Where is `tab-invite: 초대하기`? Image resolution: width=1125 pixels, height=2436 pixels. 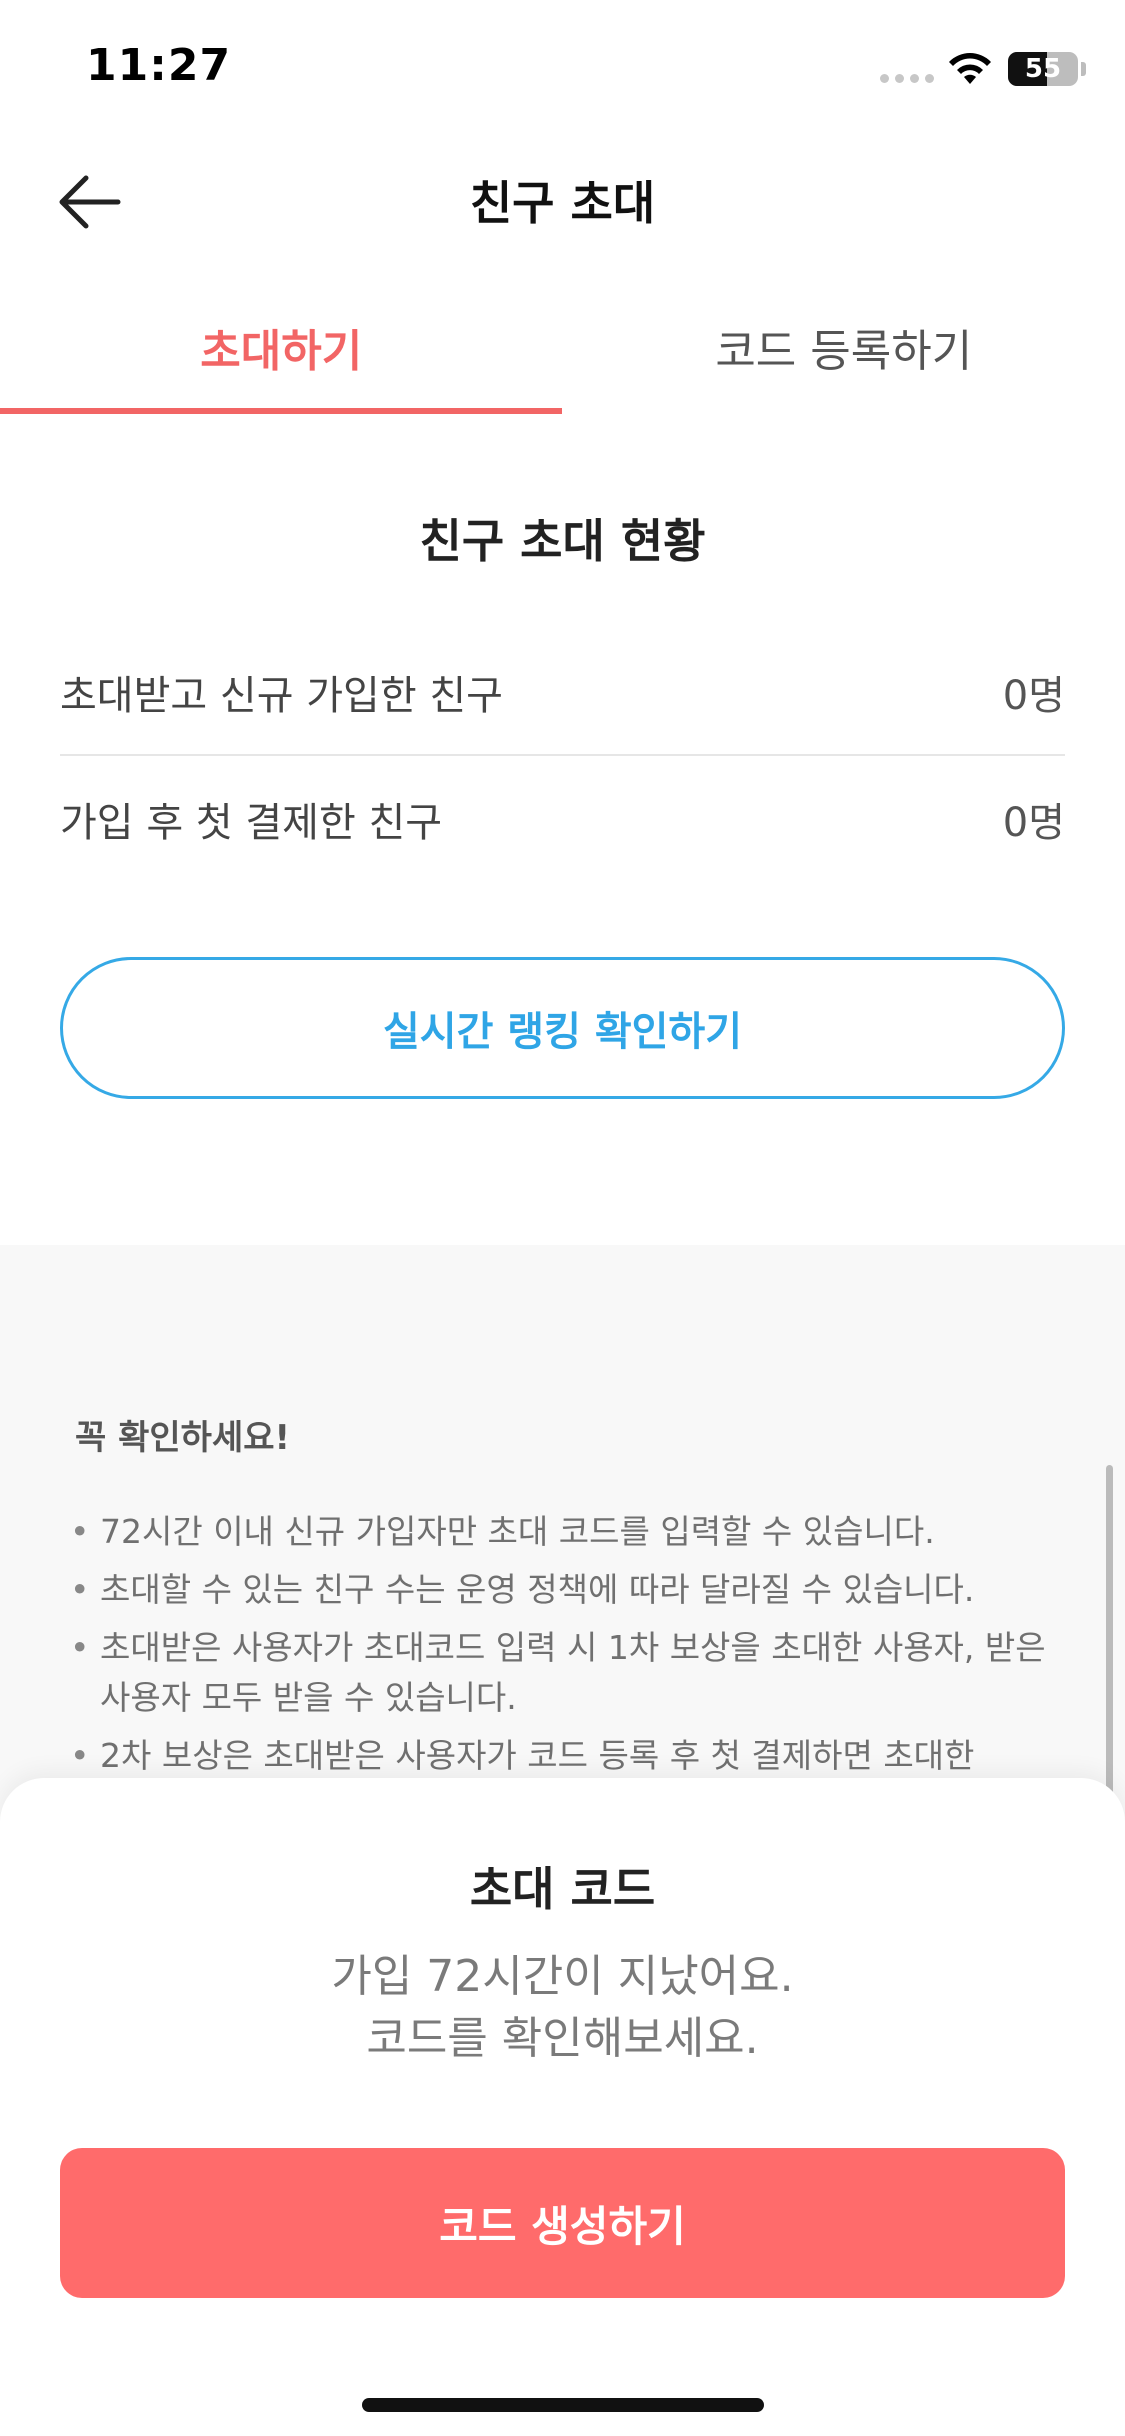
tab-invite: 초대하기 is located at coordinates (281, 347).